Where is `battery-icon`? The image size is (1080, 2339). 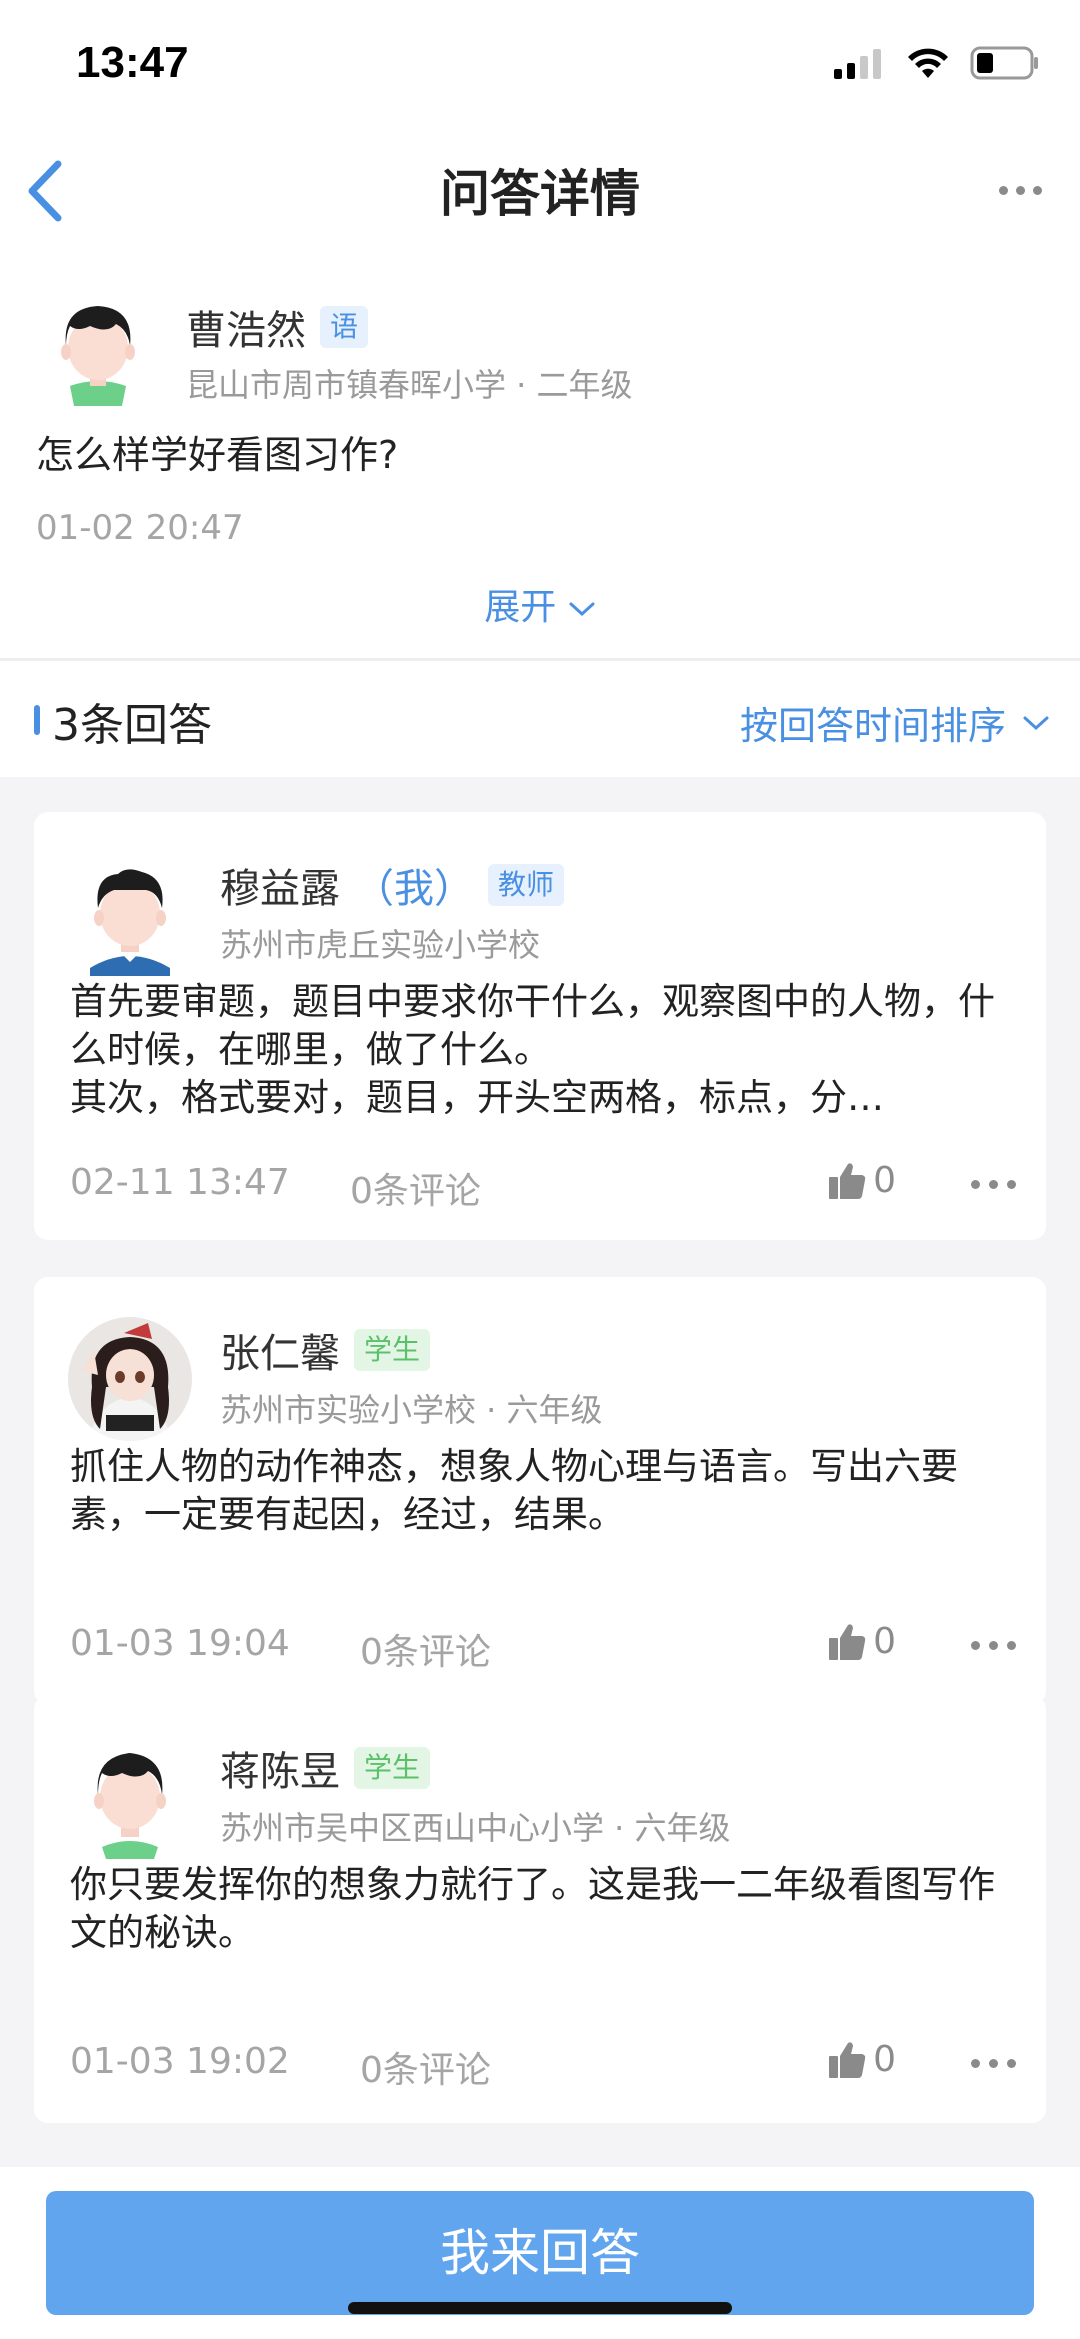
battery-icon is located at coordinates (1004, 63).